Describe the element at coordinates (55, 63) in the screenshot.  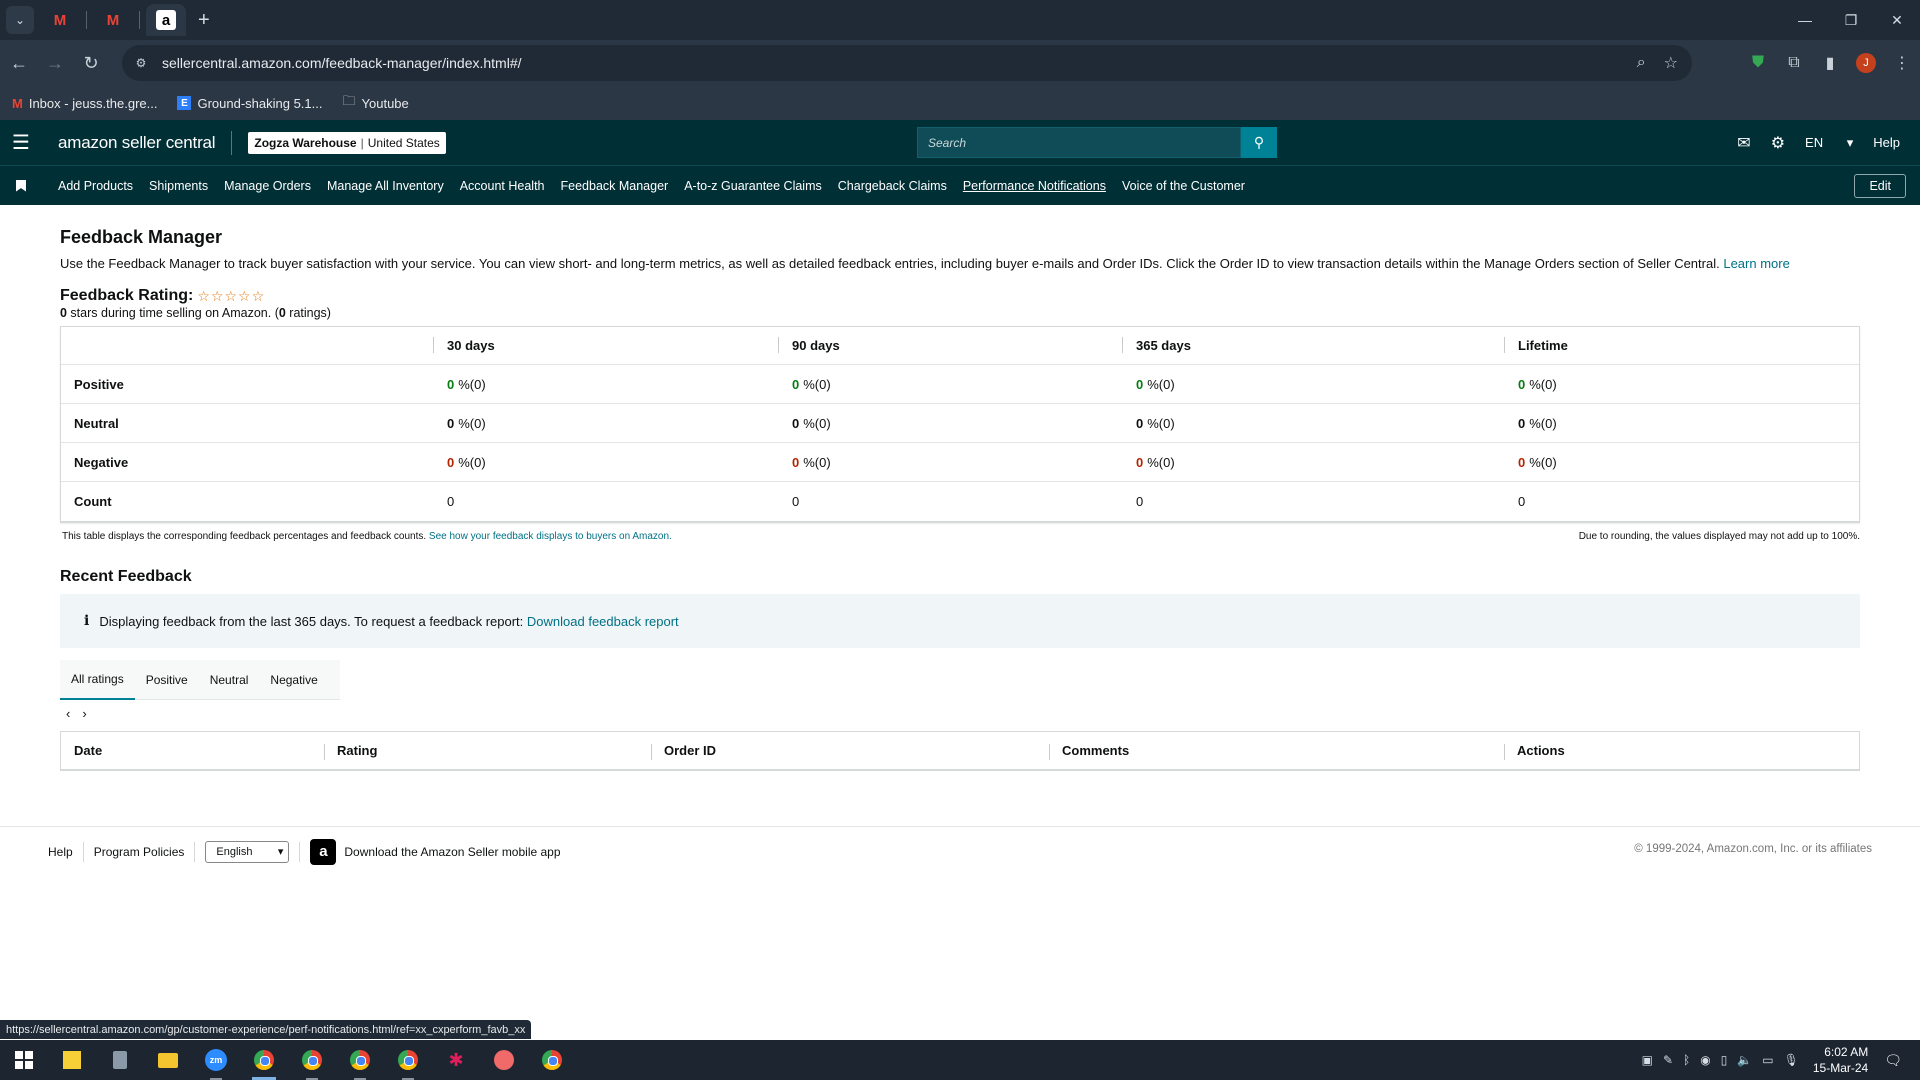
I see `forward-arrow-icon: →` at that location.